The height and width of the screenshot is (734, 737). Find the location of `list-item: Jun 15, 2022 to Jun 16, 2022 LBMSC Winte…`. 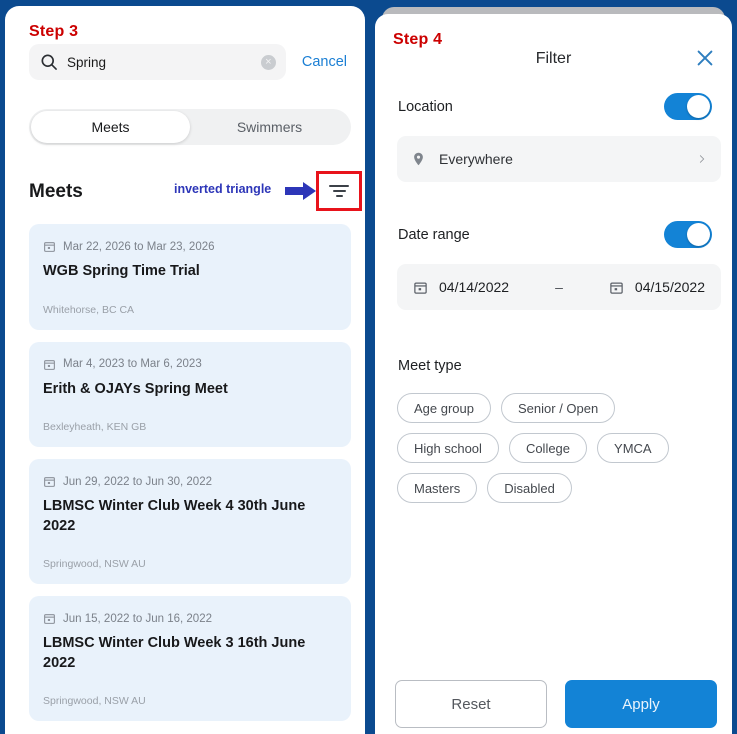

list-item: Jun 15, 2022 to Jun 16, 2022 LBMSC Winte… is located at coordinates (190, 659).